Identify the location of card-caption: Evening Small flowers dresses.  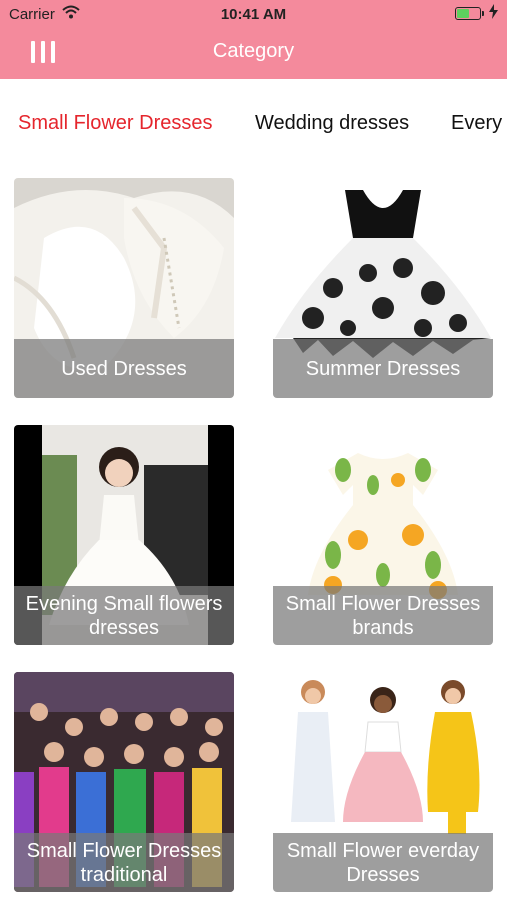
(124, 615).